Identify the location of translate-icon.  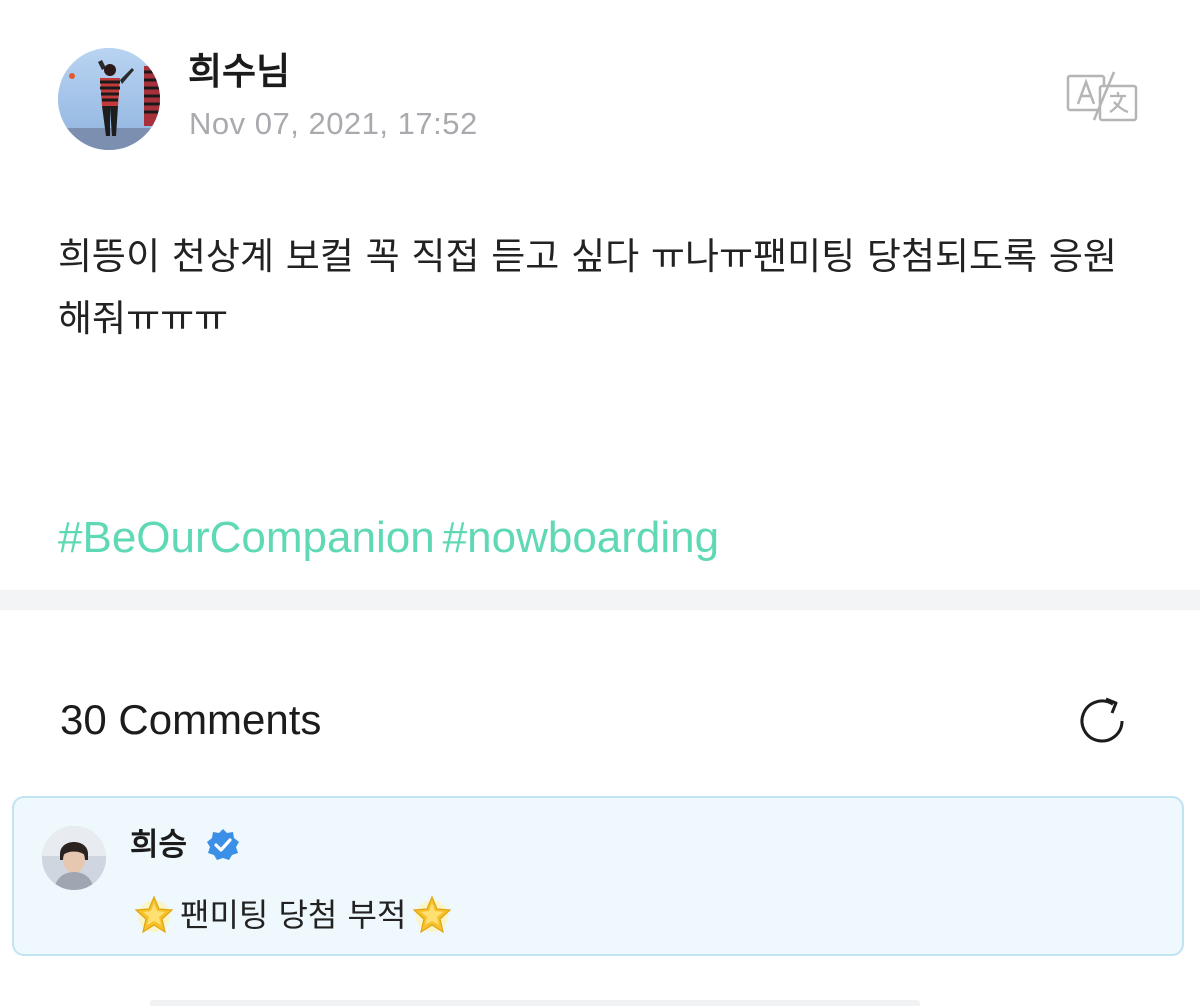
(1102, 97).